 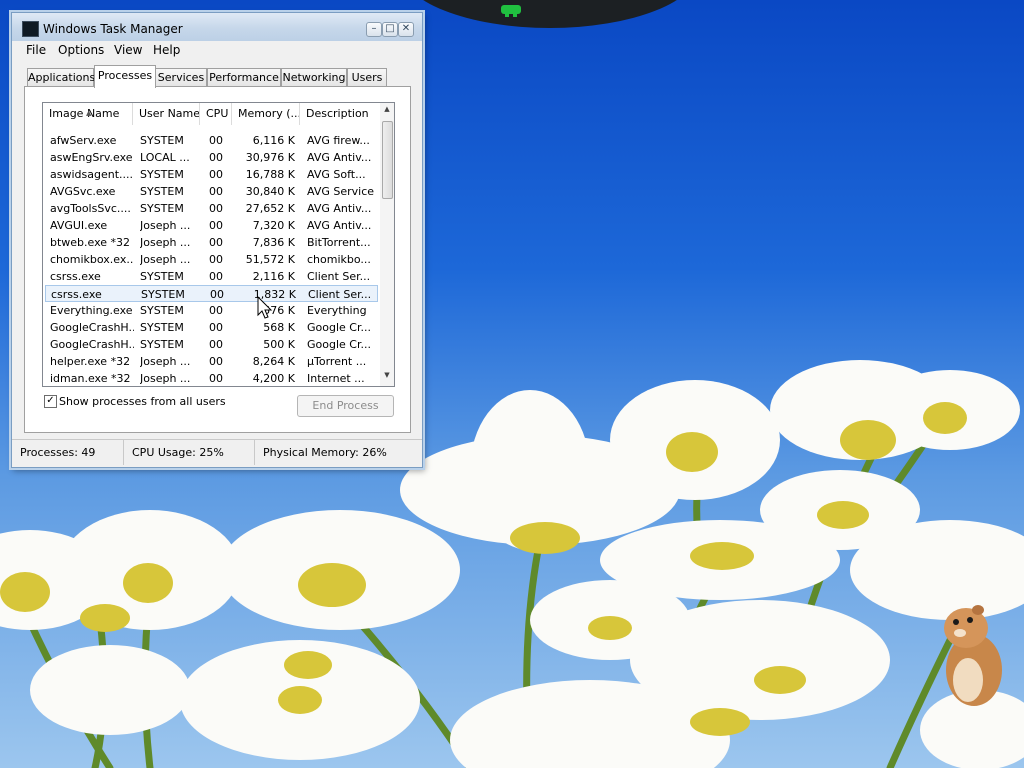 What do you see at coordinates (36, 50) in the screenshot?
I see `menu-file: File` at bounding box center [36, 50].